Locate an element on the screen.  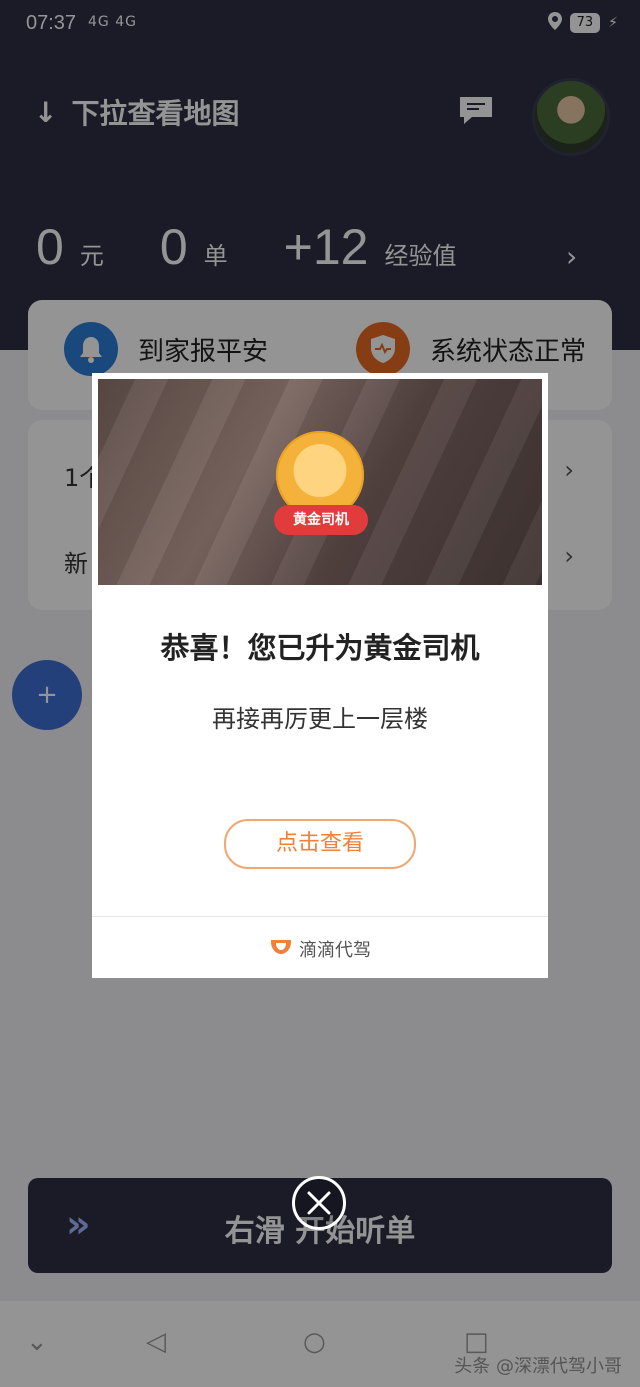
close-icon is located at coordinates (319, 1203).